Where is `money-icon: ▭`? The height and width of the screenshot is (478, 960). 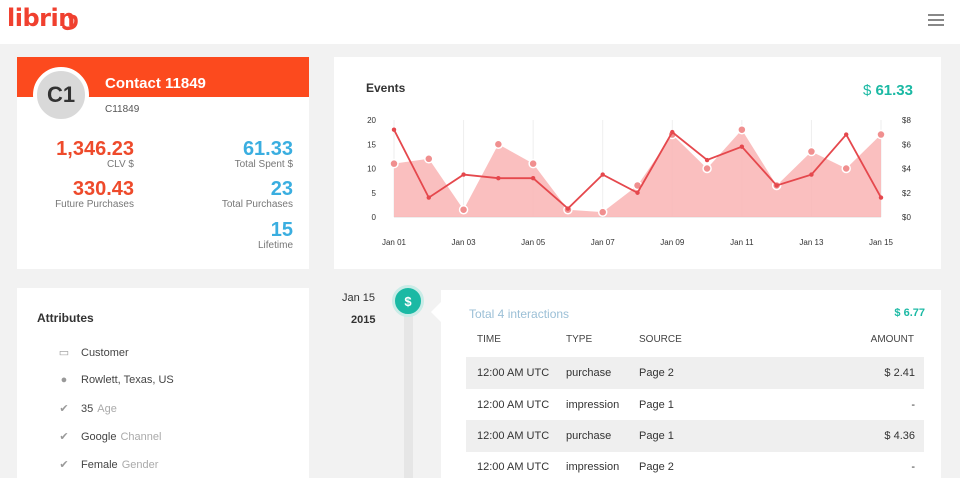 money-icon: ▭ is located at coordinates (64, 353).